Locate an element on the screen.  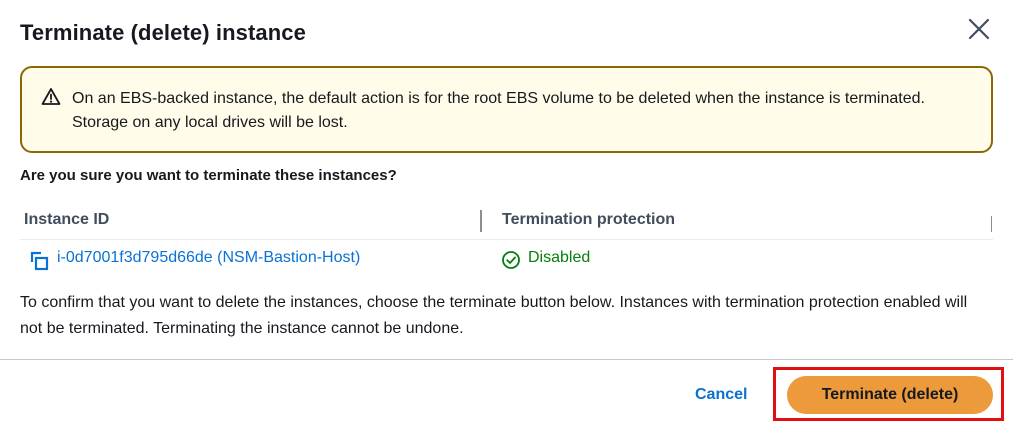
cancel-button: Cancel is located at coordinates (721, 395).